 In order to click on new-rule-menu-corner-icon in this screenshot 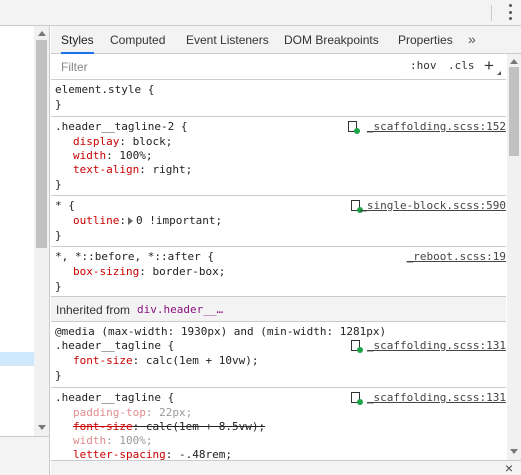, I will do `click(499, 73)`.